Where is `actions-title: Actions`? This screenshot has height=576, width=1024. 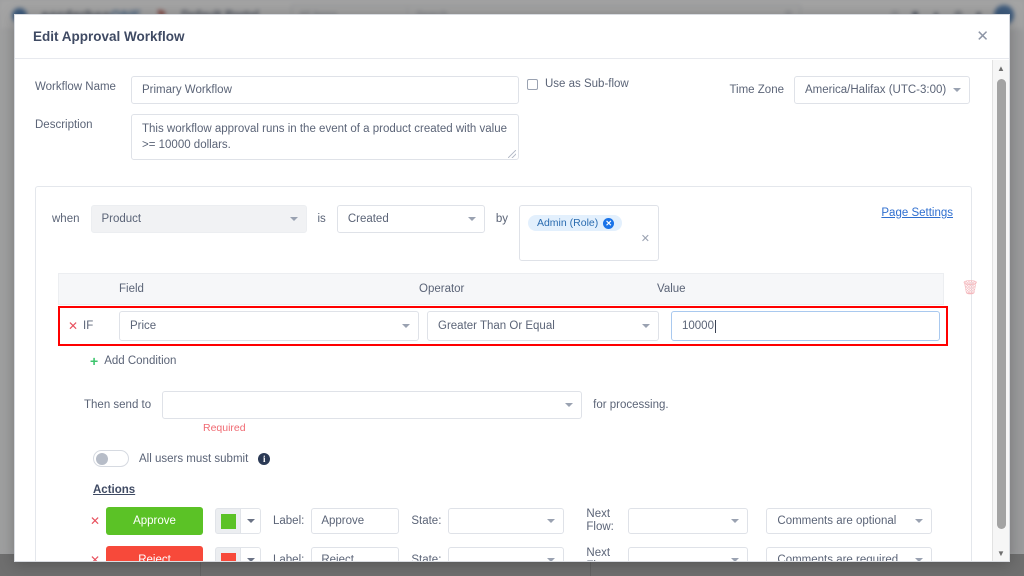
actions-title: Actions is located at coordinates (114, 490).